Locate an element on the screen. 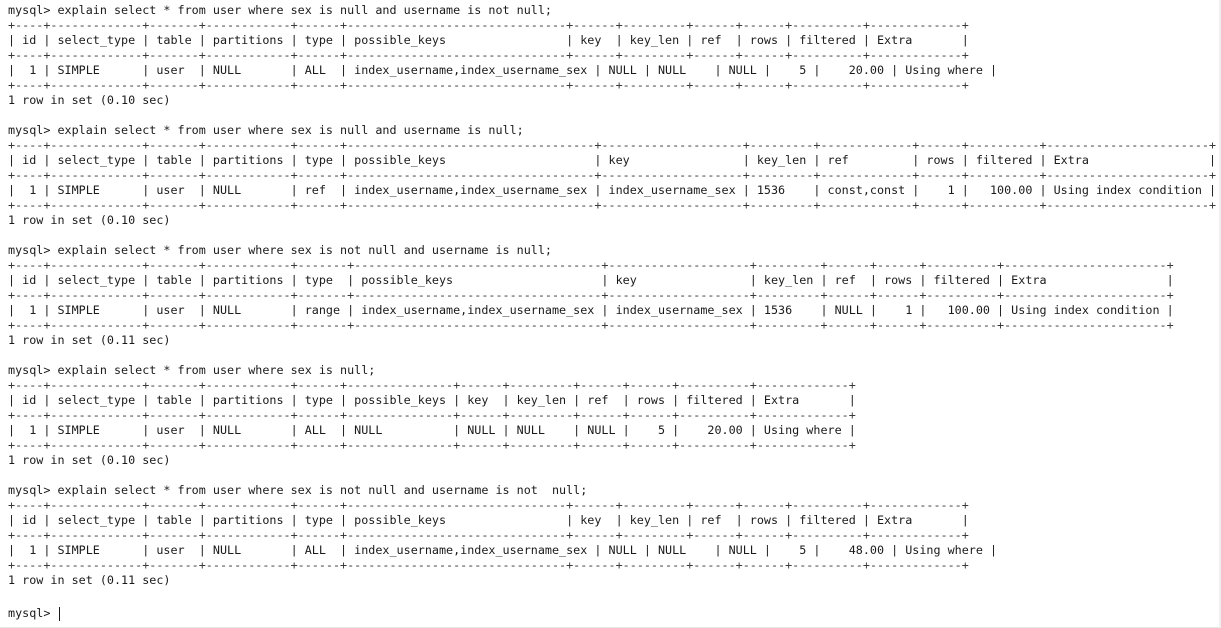  command-prompt: mysql> is located at coordinates (34, 613).